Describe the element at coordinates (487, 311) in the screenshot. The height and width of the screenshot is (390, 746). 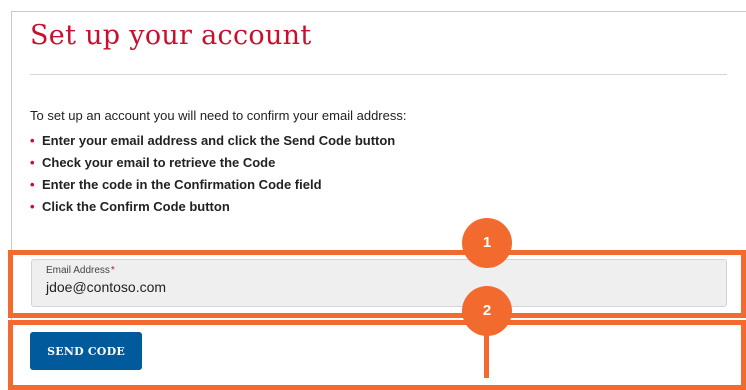
I see `callout-badge-2: 2` at that location.